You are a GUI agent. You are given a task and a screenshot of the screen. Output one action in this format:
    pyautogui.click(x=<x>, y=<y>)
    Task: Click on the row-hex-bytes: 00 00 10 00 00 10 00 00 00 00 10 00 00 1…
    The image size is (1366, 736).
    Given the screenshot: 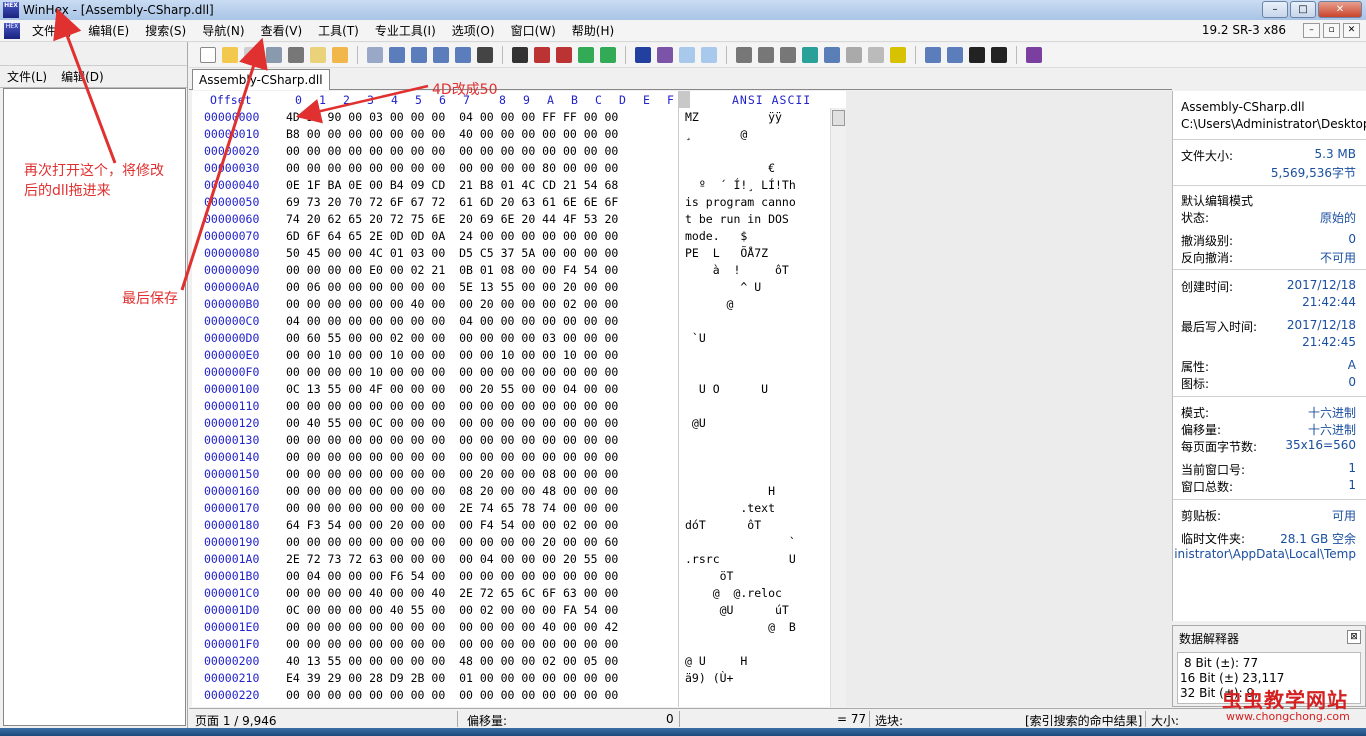 What is the action you would take?
    pyautogui.click(x=452, y=355)
    